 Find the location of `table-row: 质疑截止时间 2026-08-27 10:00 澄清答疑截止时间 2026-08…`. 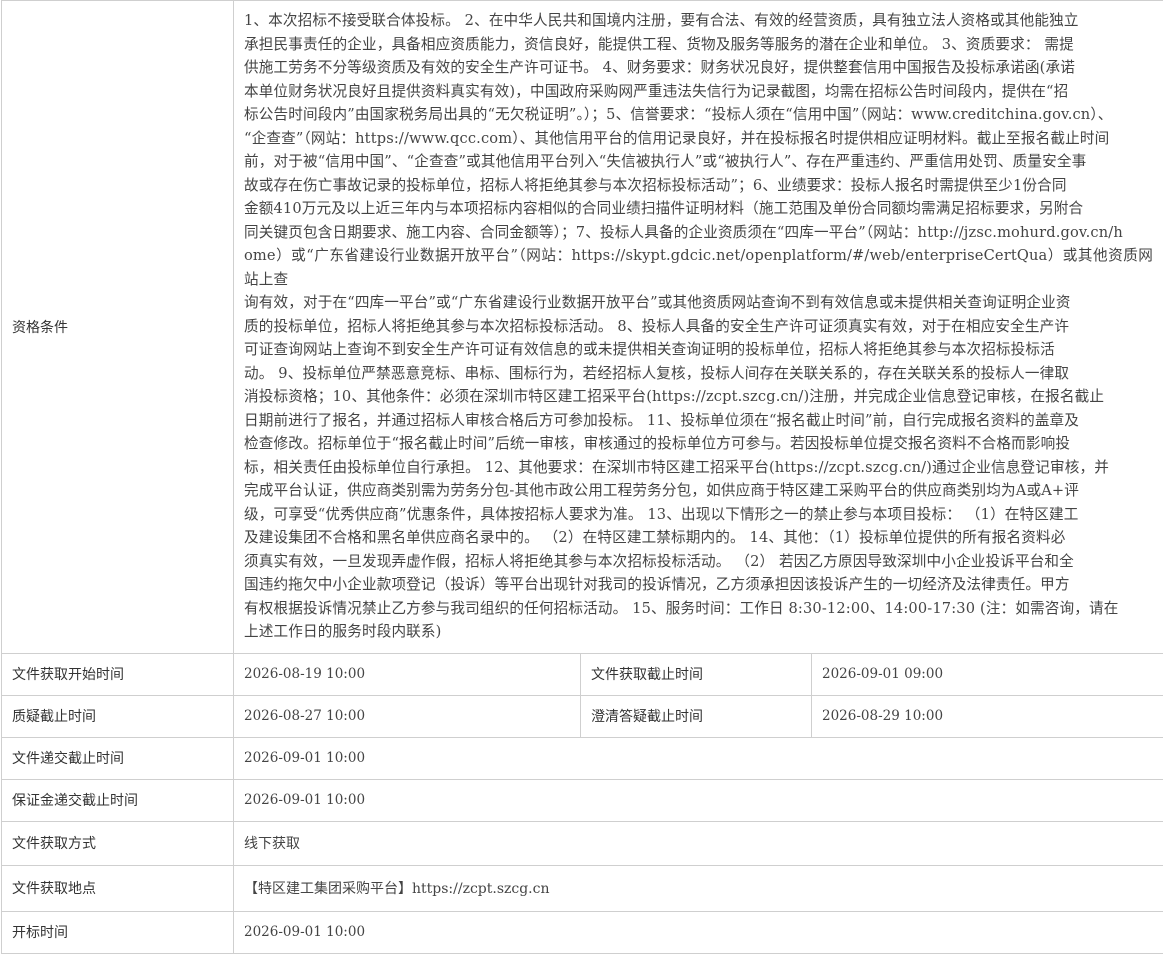

table-row: 质疑截止时间 2026-08-27 10:00 澄清答疑截止时间 2026-08… is located at coordinates (582, 716).